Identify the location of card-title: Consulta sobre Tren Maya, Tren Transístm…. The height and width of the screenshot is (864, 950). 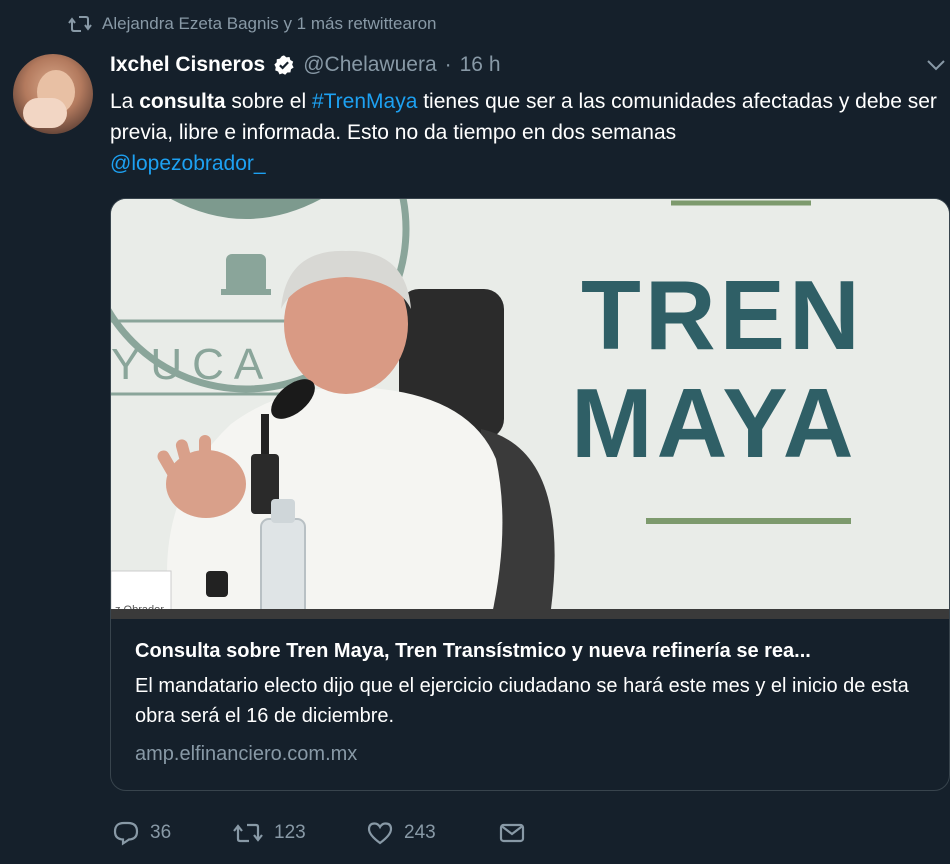
(530, 651).